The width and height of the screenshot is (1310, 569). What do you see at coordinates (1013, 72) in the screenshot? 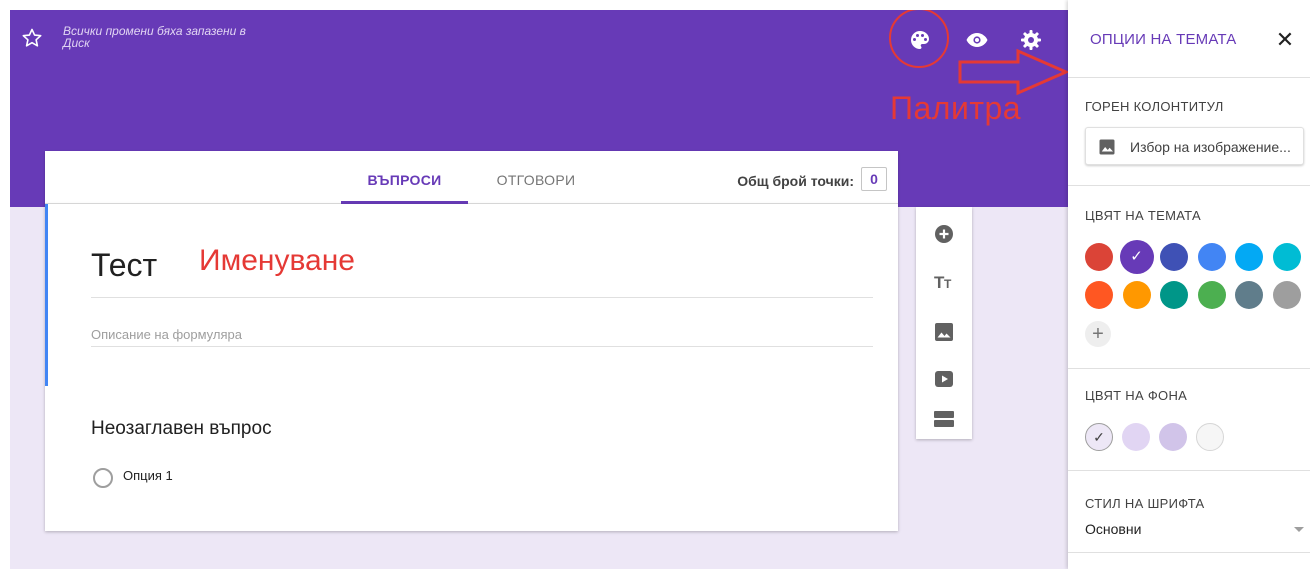
I see `annotation-arrow` at bounding box center [1013, 72].